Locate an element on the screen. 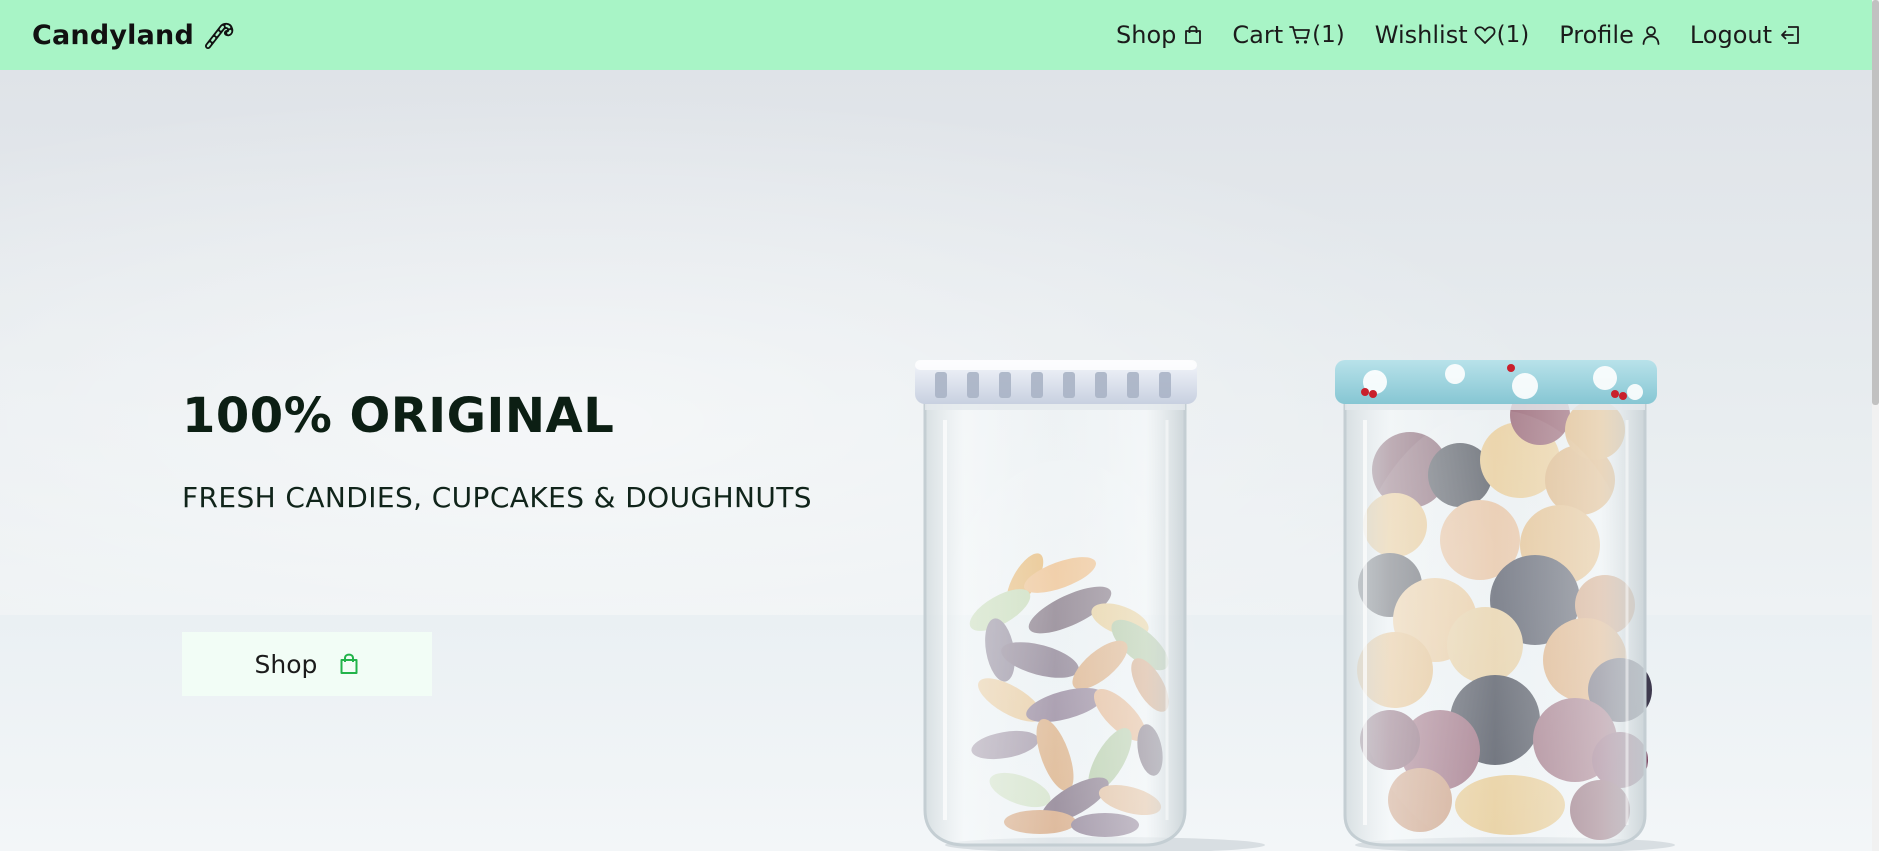 The height and width of the screenshot is (851, 1879). nav-profile: Profile is located at coordinates (1609, 35).